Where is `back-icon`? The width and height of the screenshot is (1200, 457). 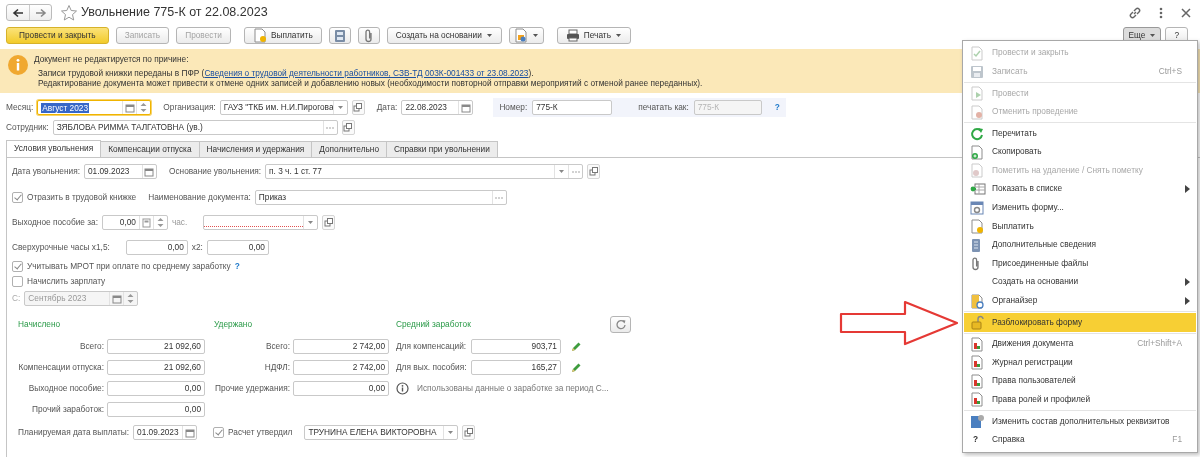
back-icon is located at coordinates (18, 12).